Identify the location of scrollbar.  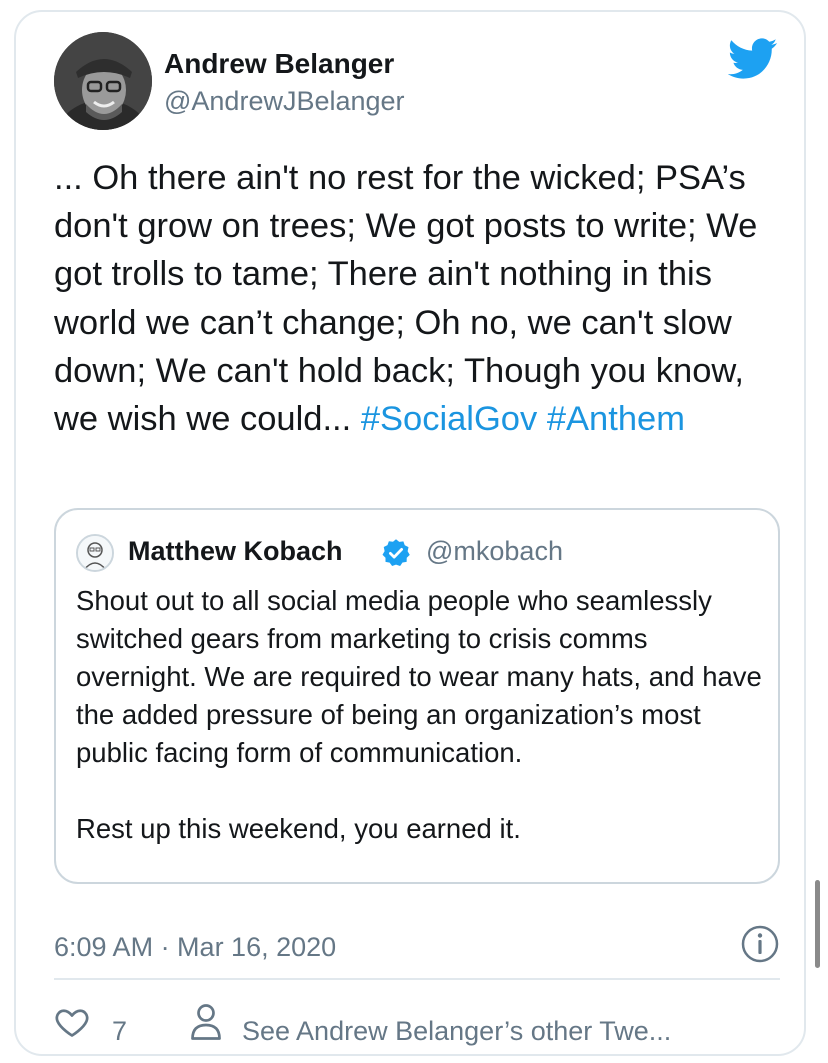
(817, 924).